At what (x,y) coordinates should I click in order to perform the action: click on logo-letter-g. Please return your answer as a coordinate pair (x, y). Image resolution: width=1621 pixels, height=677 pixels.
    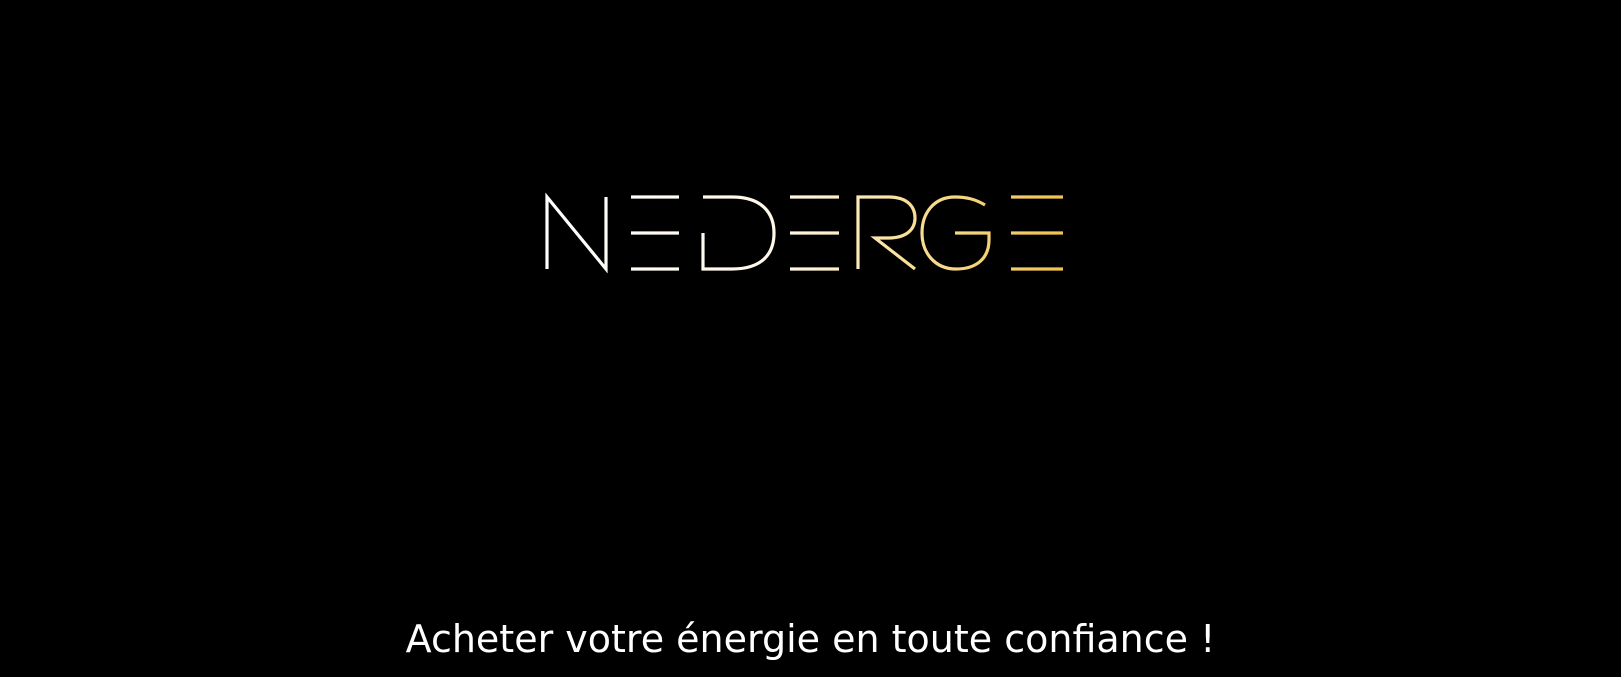
    Looking at the image, I should click on (955, 233).